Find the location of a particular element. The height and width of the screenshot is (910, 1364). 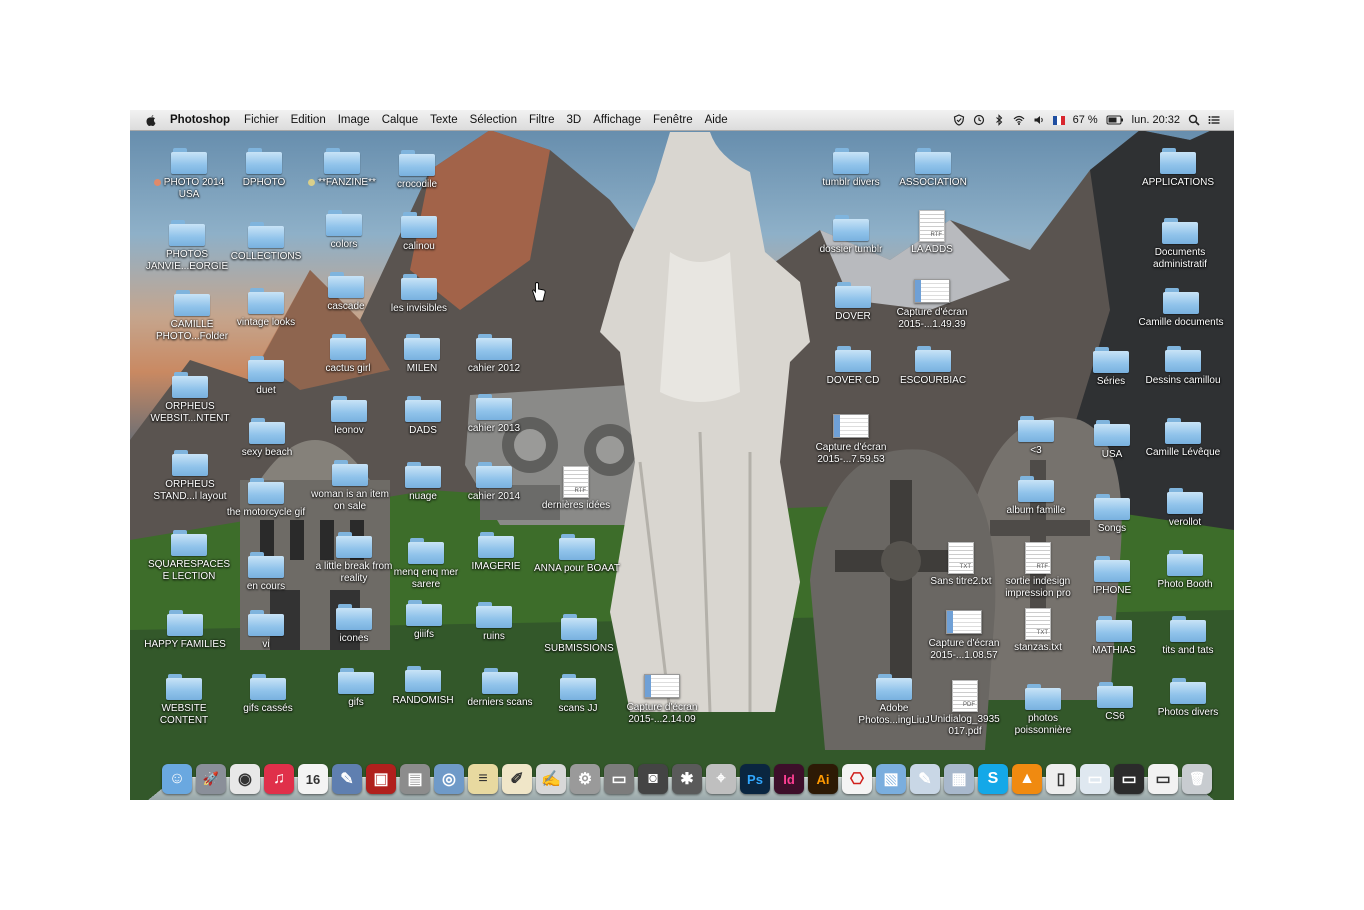

desktop-folder-crocodile: crocodile is located at coordinates (417, 170).